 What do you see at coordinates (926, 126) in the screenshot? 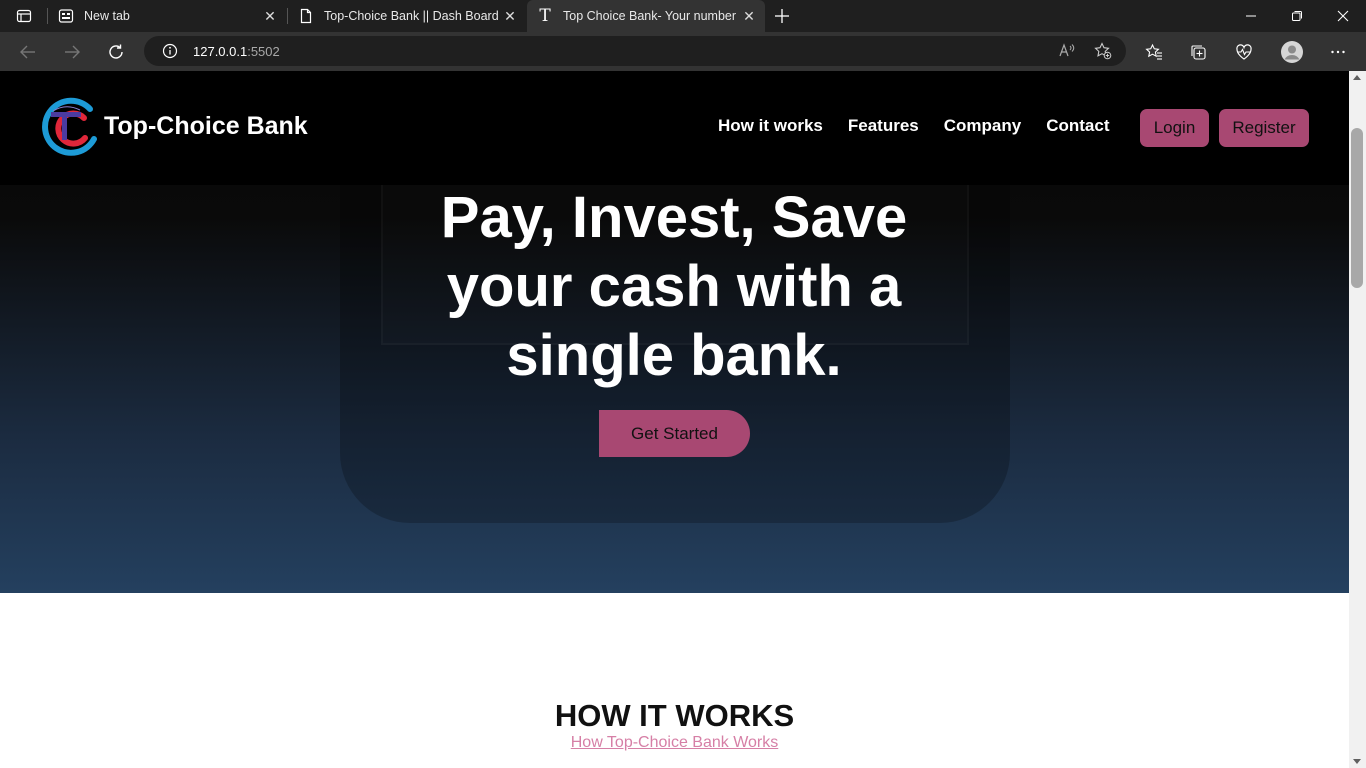
I see `main-nav: How it works Features Company Contact` at bounding box center [926, 126].